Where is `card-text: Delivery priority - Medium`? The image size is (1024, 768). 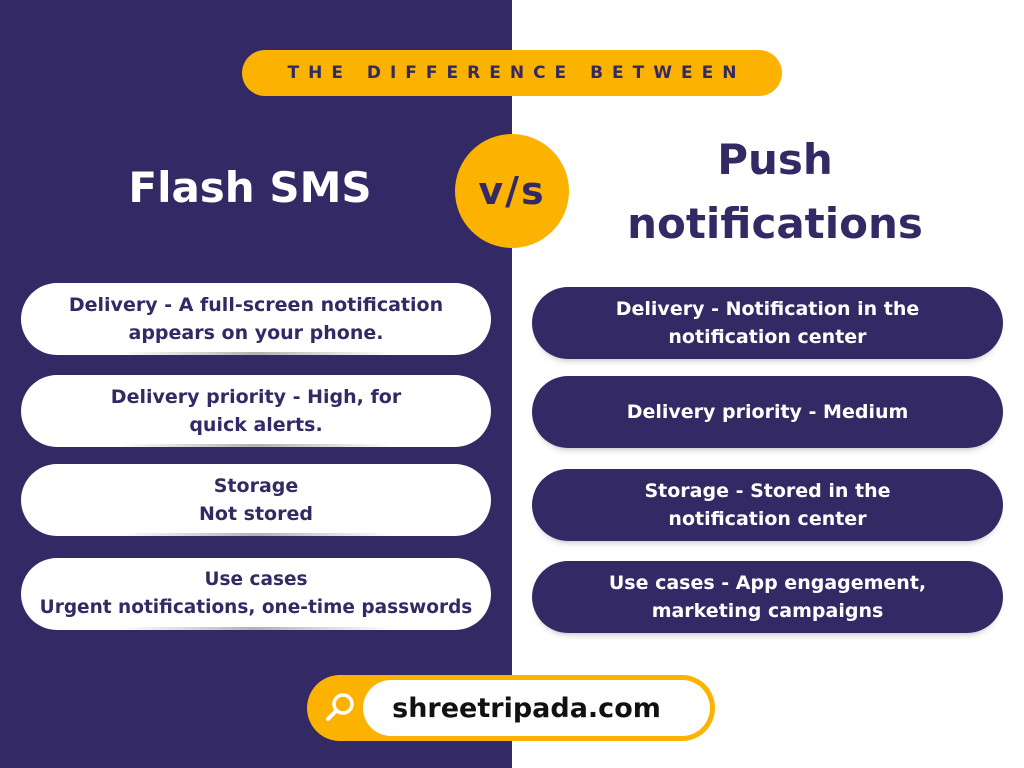 card-text: Delivery priority - Medium is located at coordinates (767, 412).